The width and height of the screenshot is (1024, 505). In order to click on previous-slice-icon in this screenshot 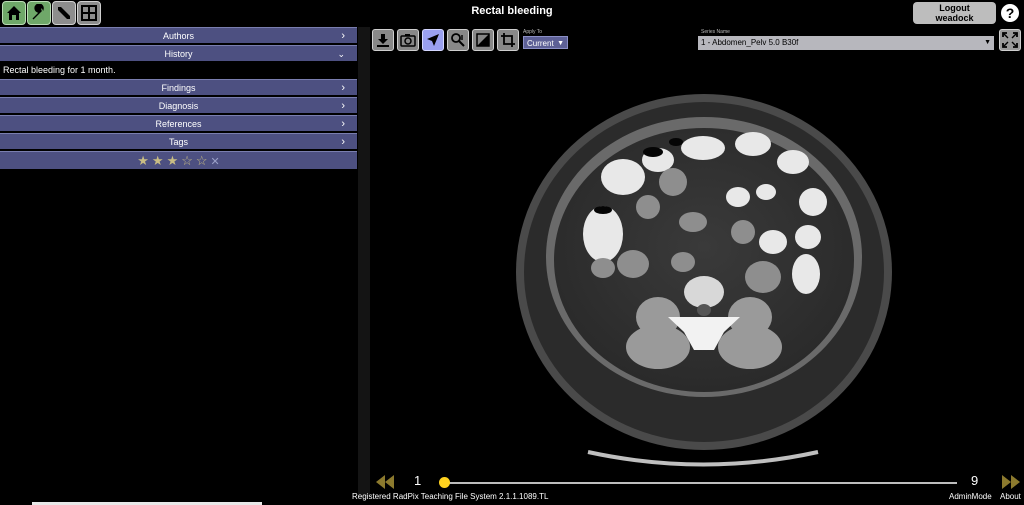, I will do `click(385, 482)`.